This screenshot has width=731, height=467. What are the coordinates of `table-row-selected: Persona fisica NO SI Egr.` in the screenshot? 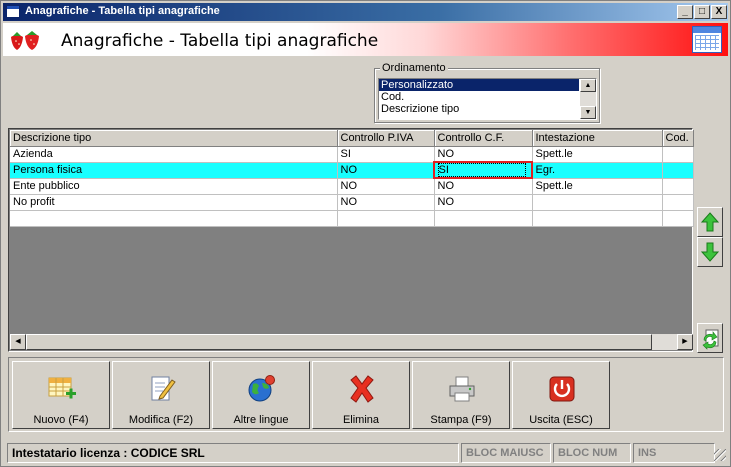 It's located at (352, 170).